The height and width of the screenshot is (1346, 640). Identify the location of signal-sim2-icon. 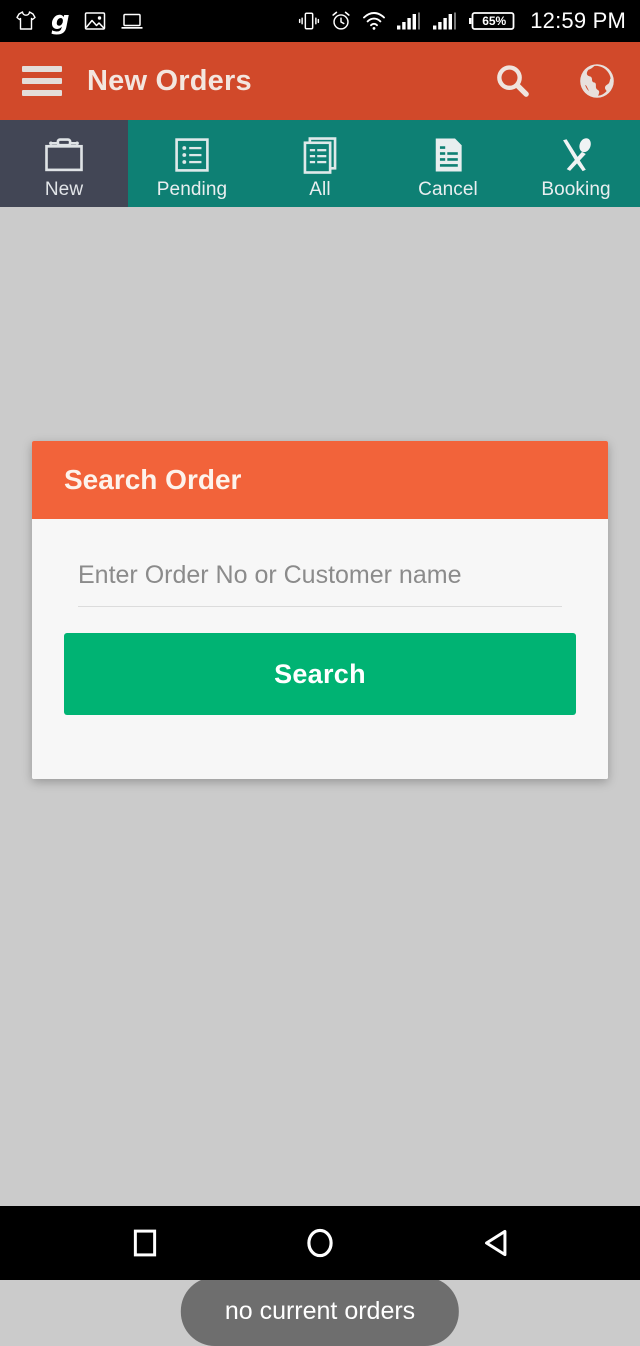
(445, 21).